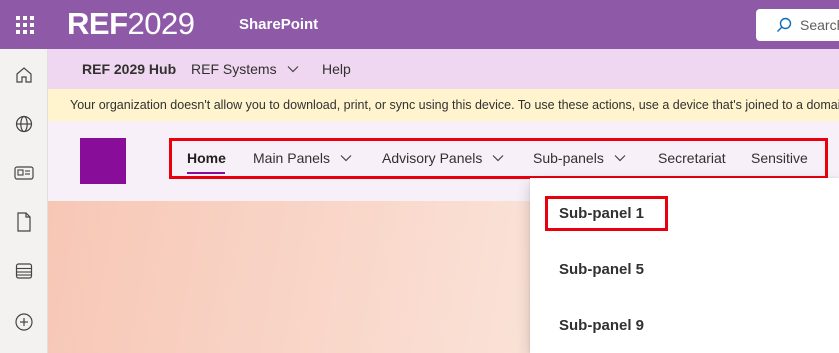 The image size is (839, 353). I want to click on nav-item-secretariat: Secretariat, so click(692, 158).